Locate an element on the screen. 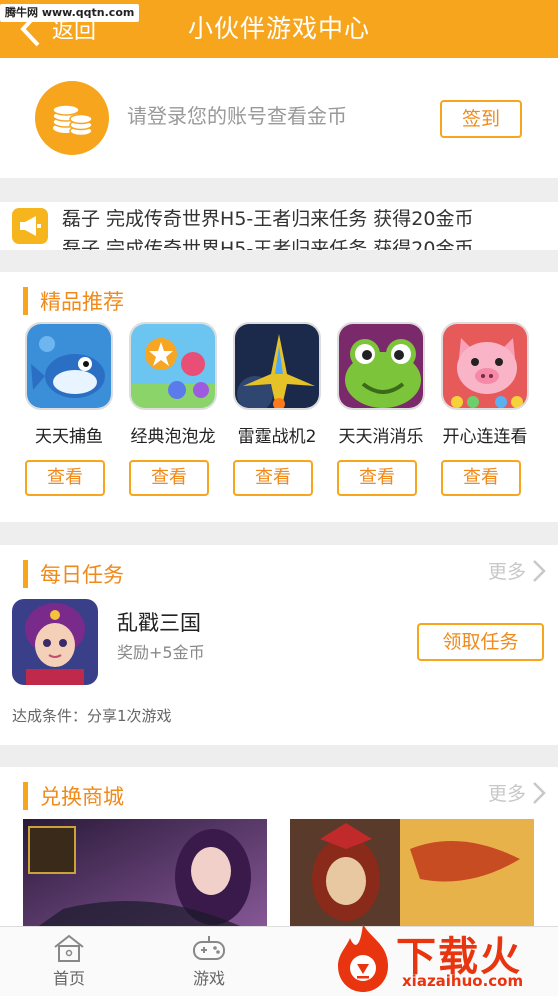 Image resolution: width=558 pixels, height=996 pixels. task-game-icon is located at coordinates (55, 642).